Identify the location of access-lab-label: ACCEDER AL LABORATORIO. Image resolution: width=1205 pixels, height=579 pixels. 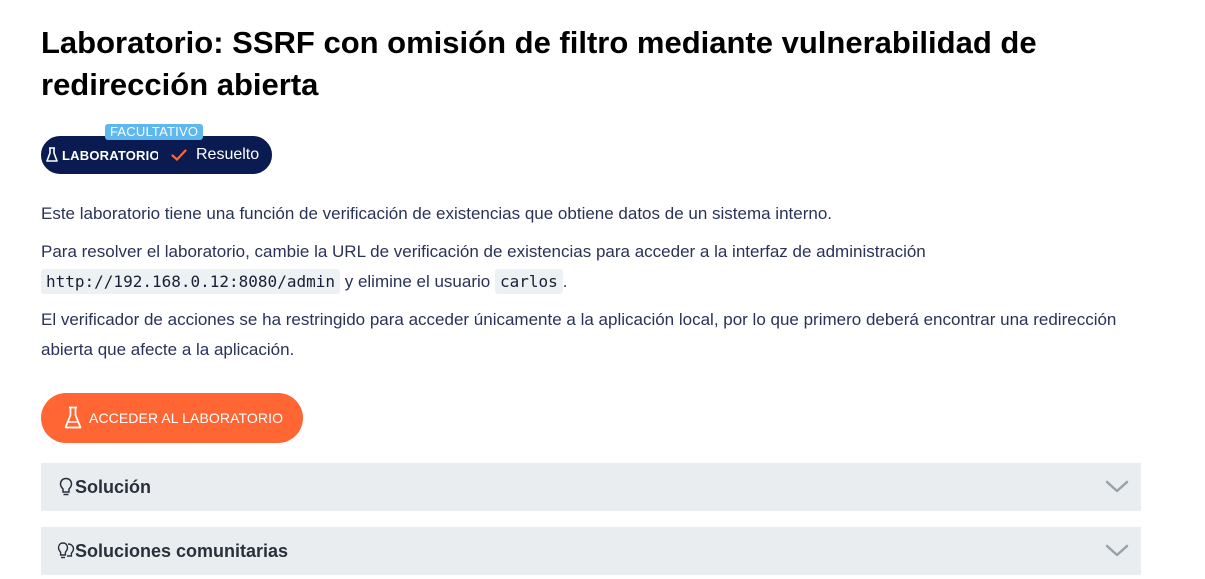
(186, 418).